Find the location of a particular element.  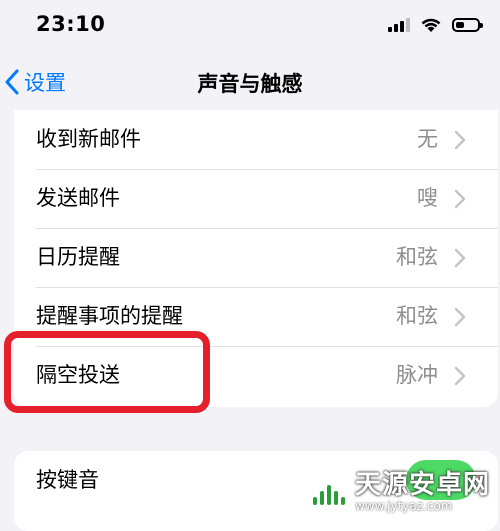

sound-row-calendar-alerts: 日历提醒 和弦 is located at coordinates (256, 257).